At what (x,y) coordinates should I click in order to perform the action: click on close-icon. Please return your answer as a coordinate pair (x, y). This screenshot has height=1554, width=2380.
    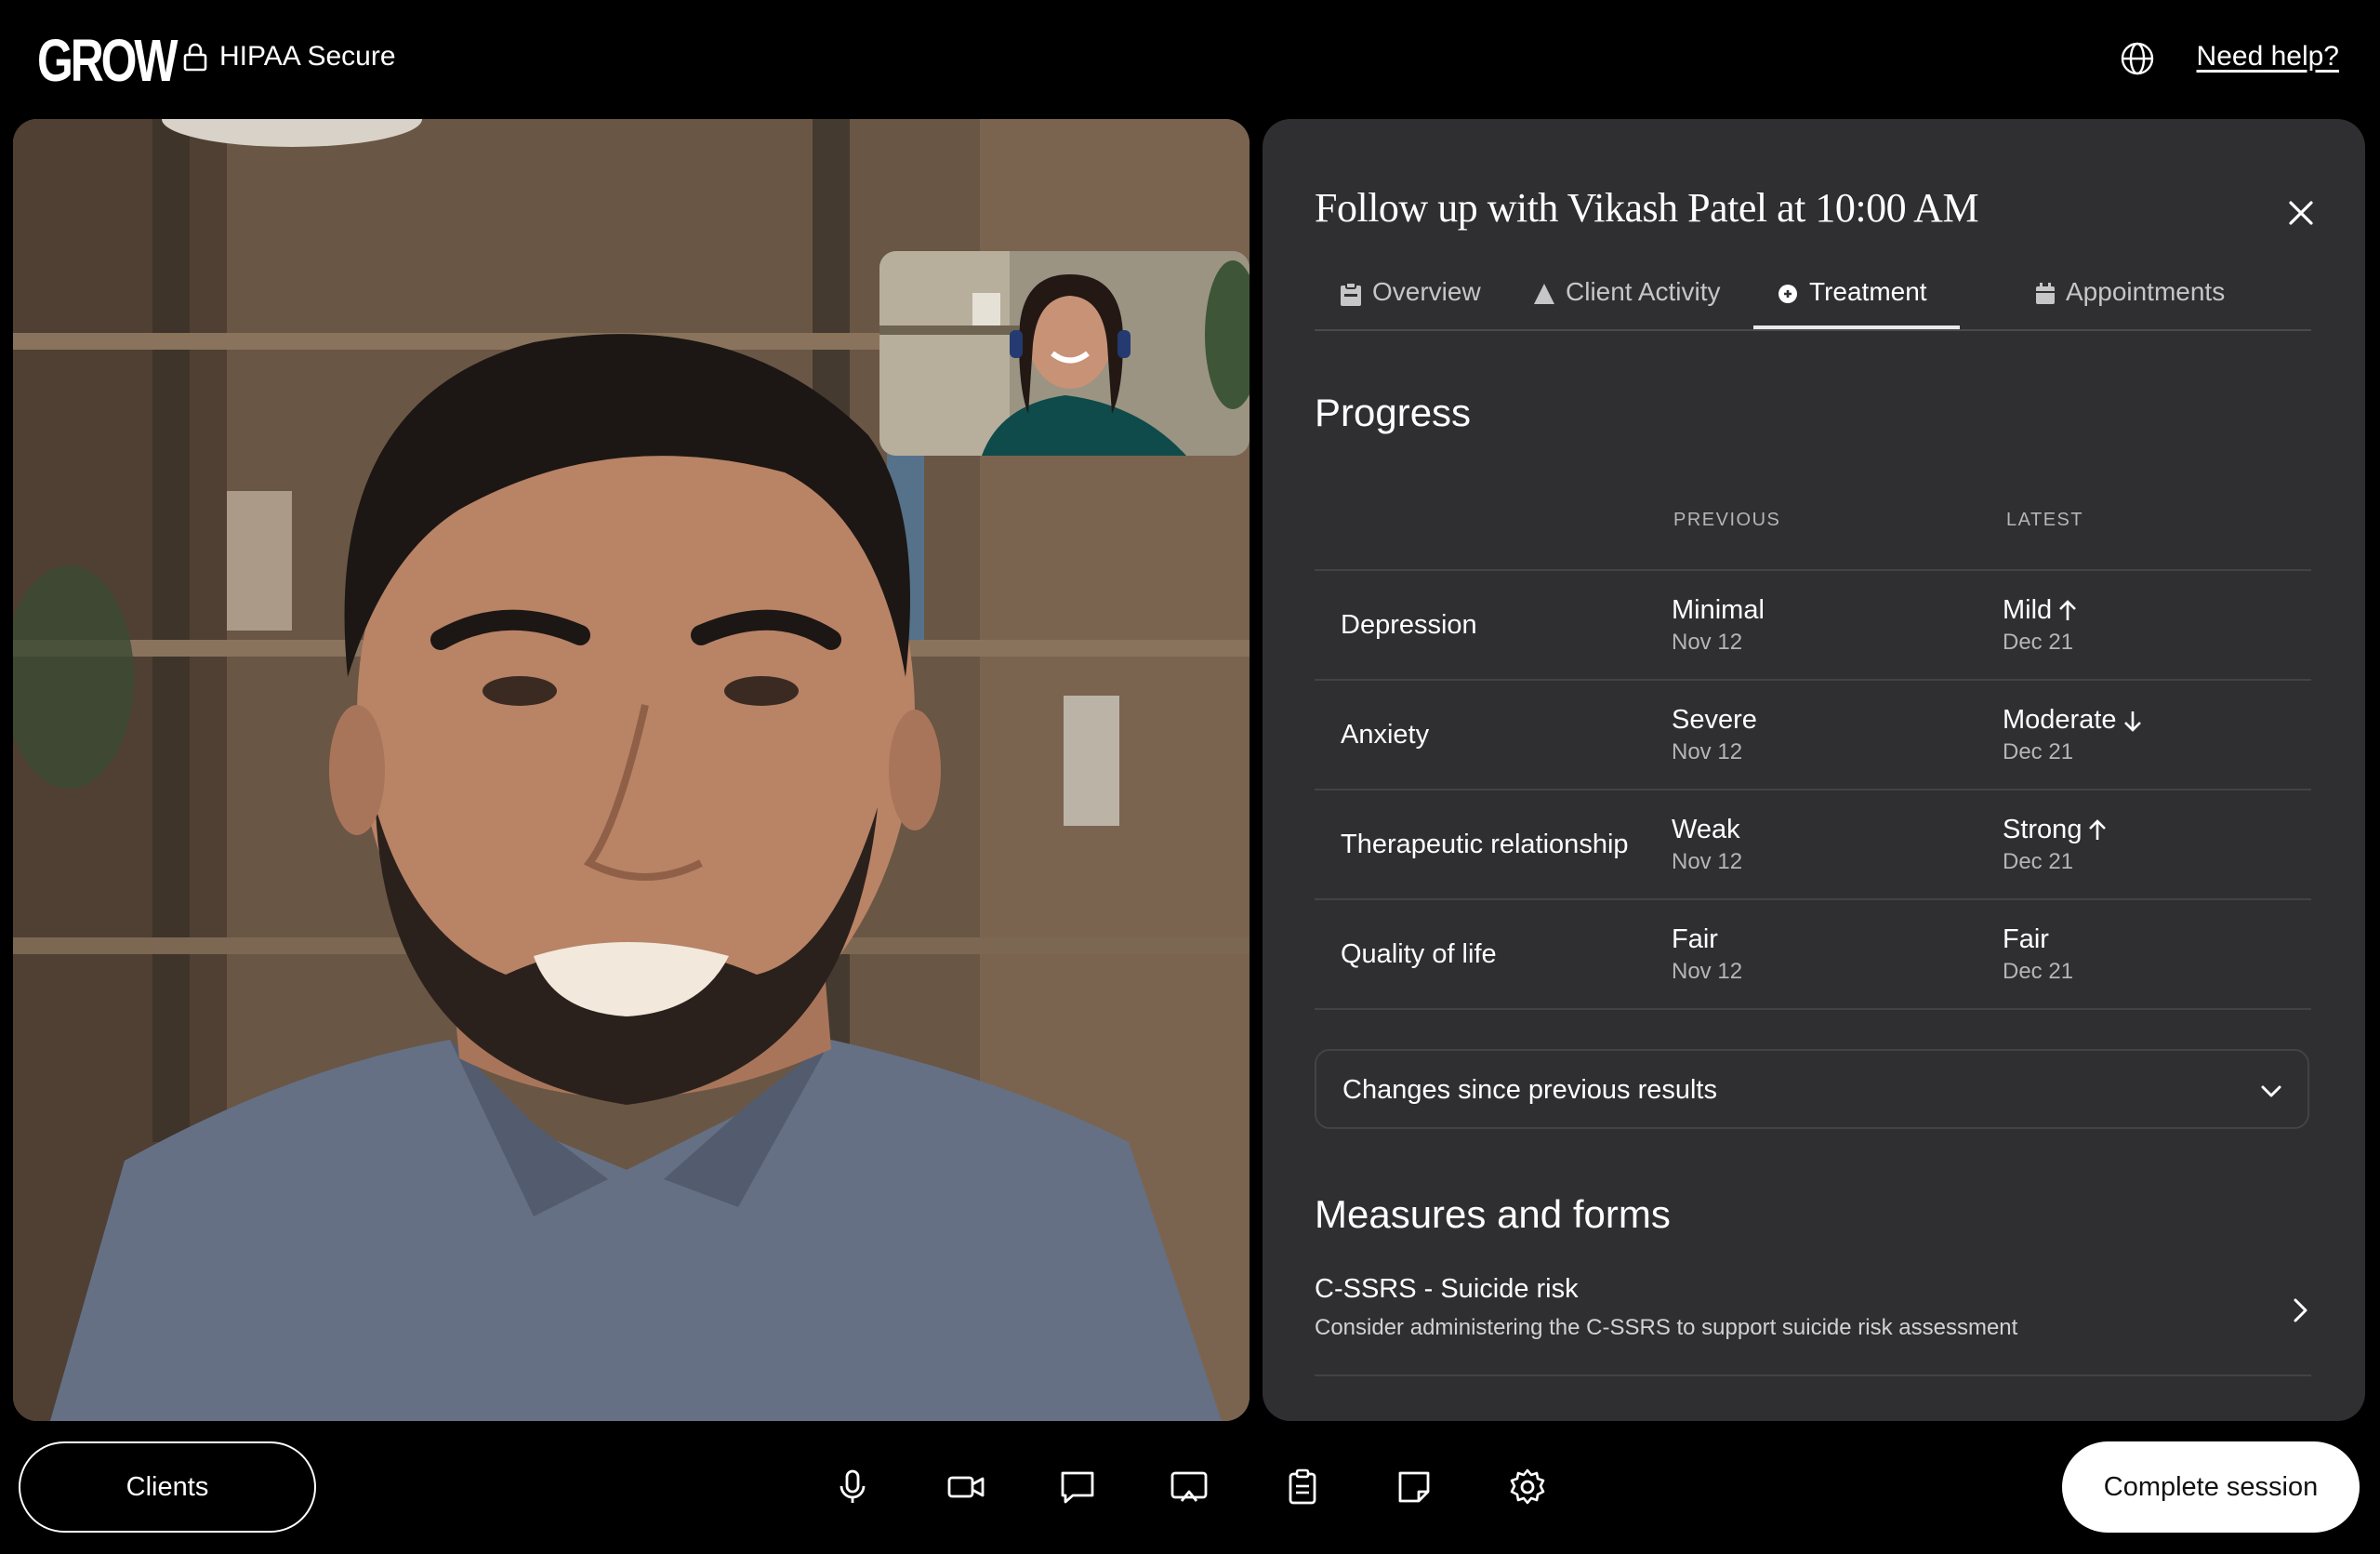
    Looking at the image, I should click on (2301, 213).